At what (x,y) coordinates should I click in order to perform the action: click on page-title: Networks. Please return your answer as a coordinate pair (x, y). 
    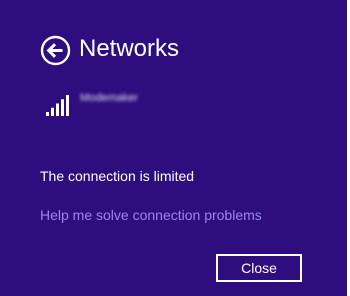
    Looking at the image, I should click on (129, 48).